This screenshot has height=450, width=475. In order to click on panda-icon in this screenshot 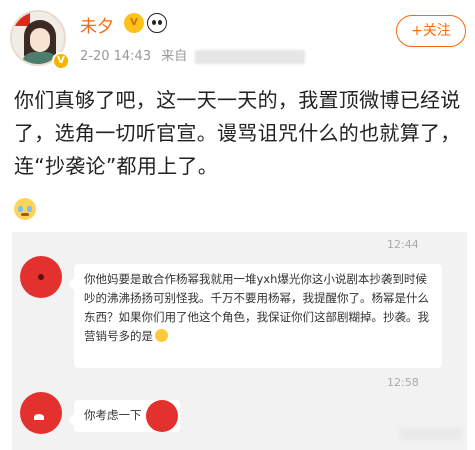, I will do `click(157, 23)`.